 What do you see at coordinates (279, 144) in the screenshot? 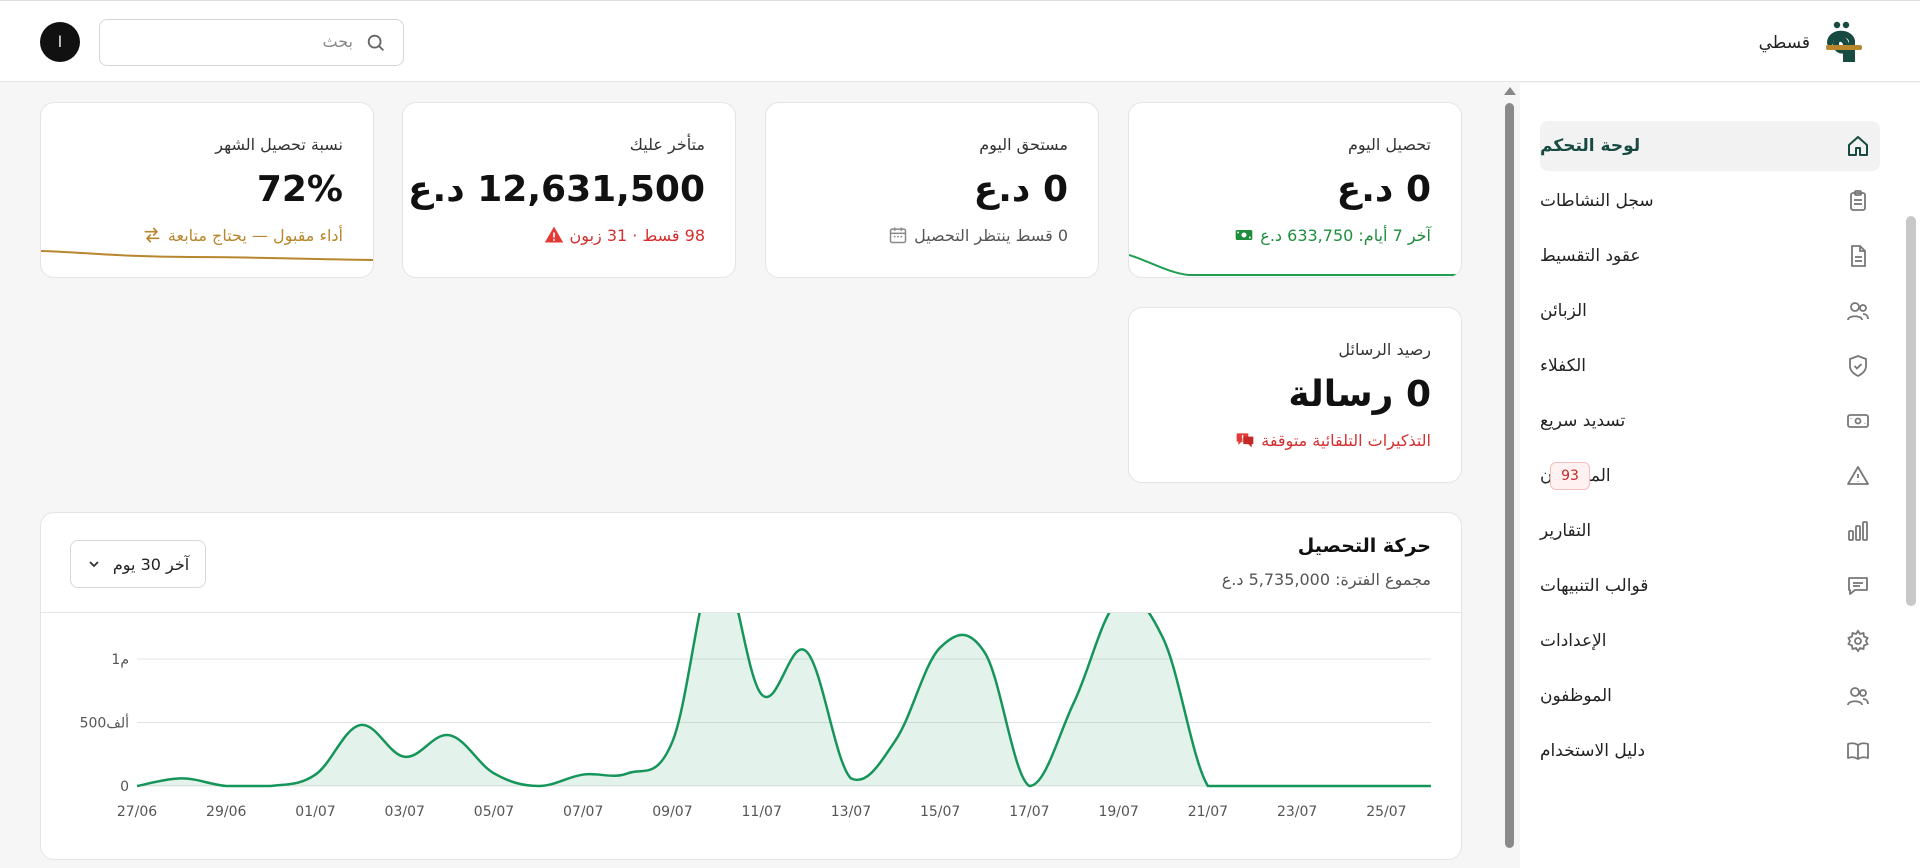
I see `card-title: نسبة تحصيل الشهر` at bounding box center [279, 144].